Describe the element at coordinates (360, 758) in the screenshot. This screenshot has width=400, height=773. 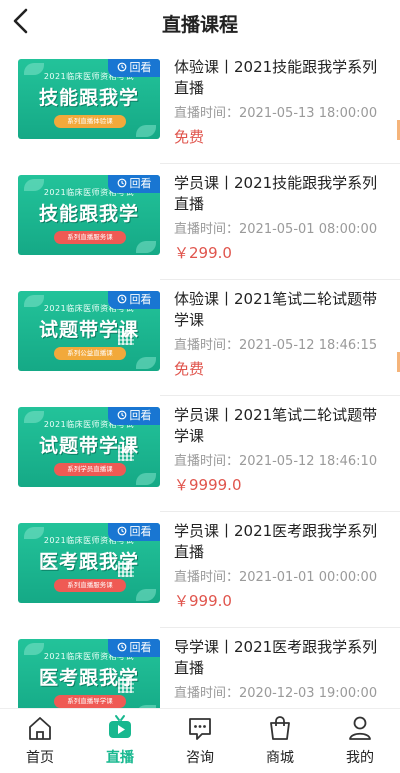
I see `tab-label: 我的` at that location.